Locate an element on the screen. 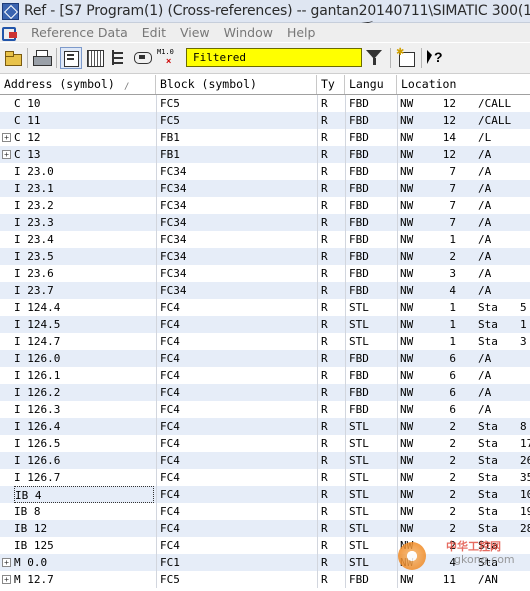 The image size is (530, 591). table-row: C 11 FC5 R FBD NW 12/CALL is located at coordinates (265, 120).